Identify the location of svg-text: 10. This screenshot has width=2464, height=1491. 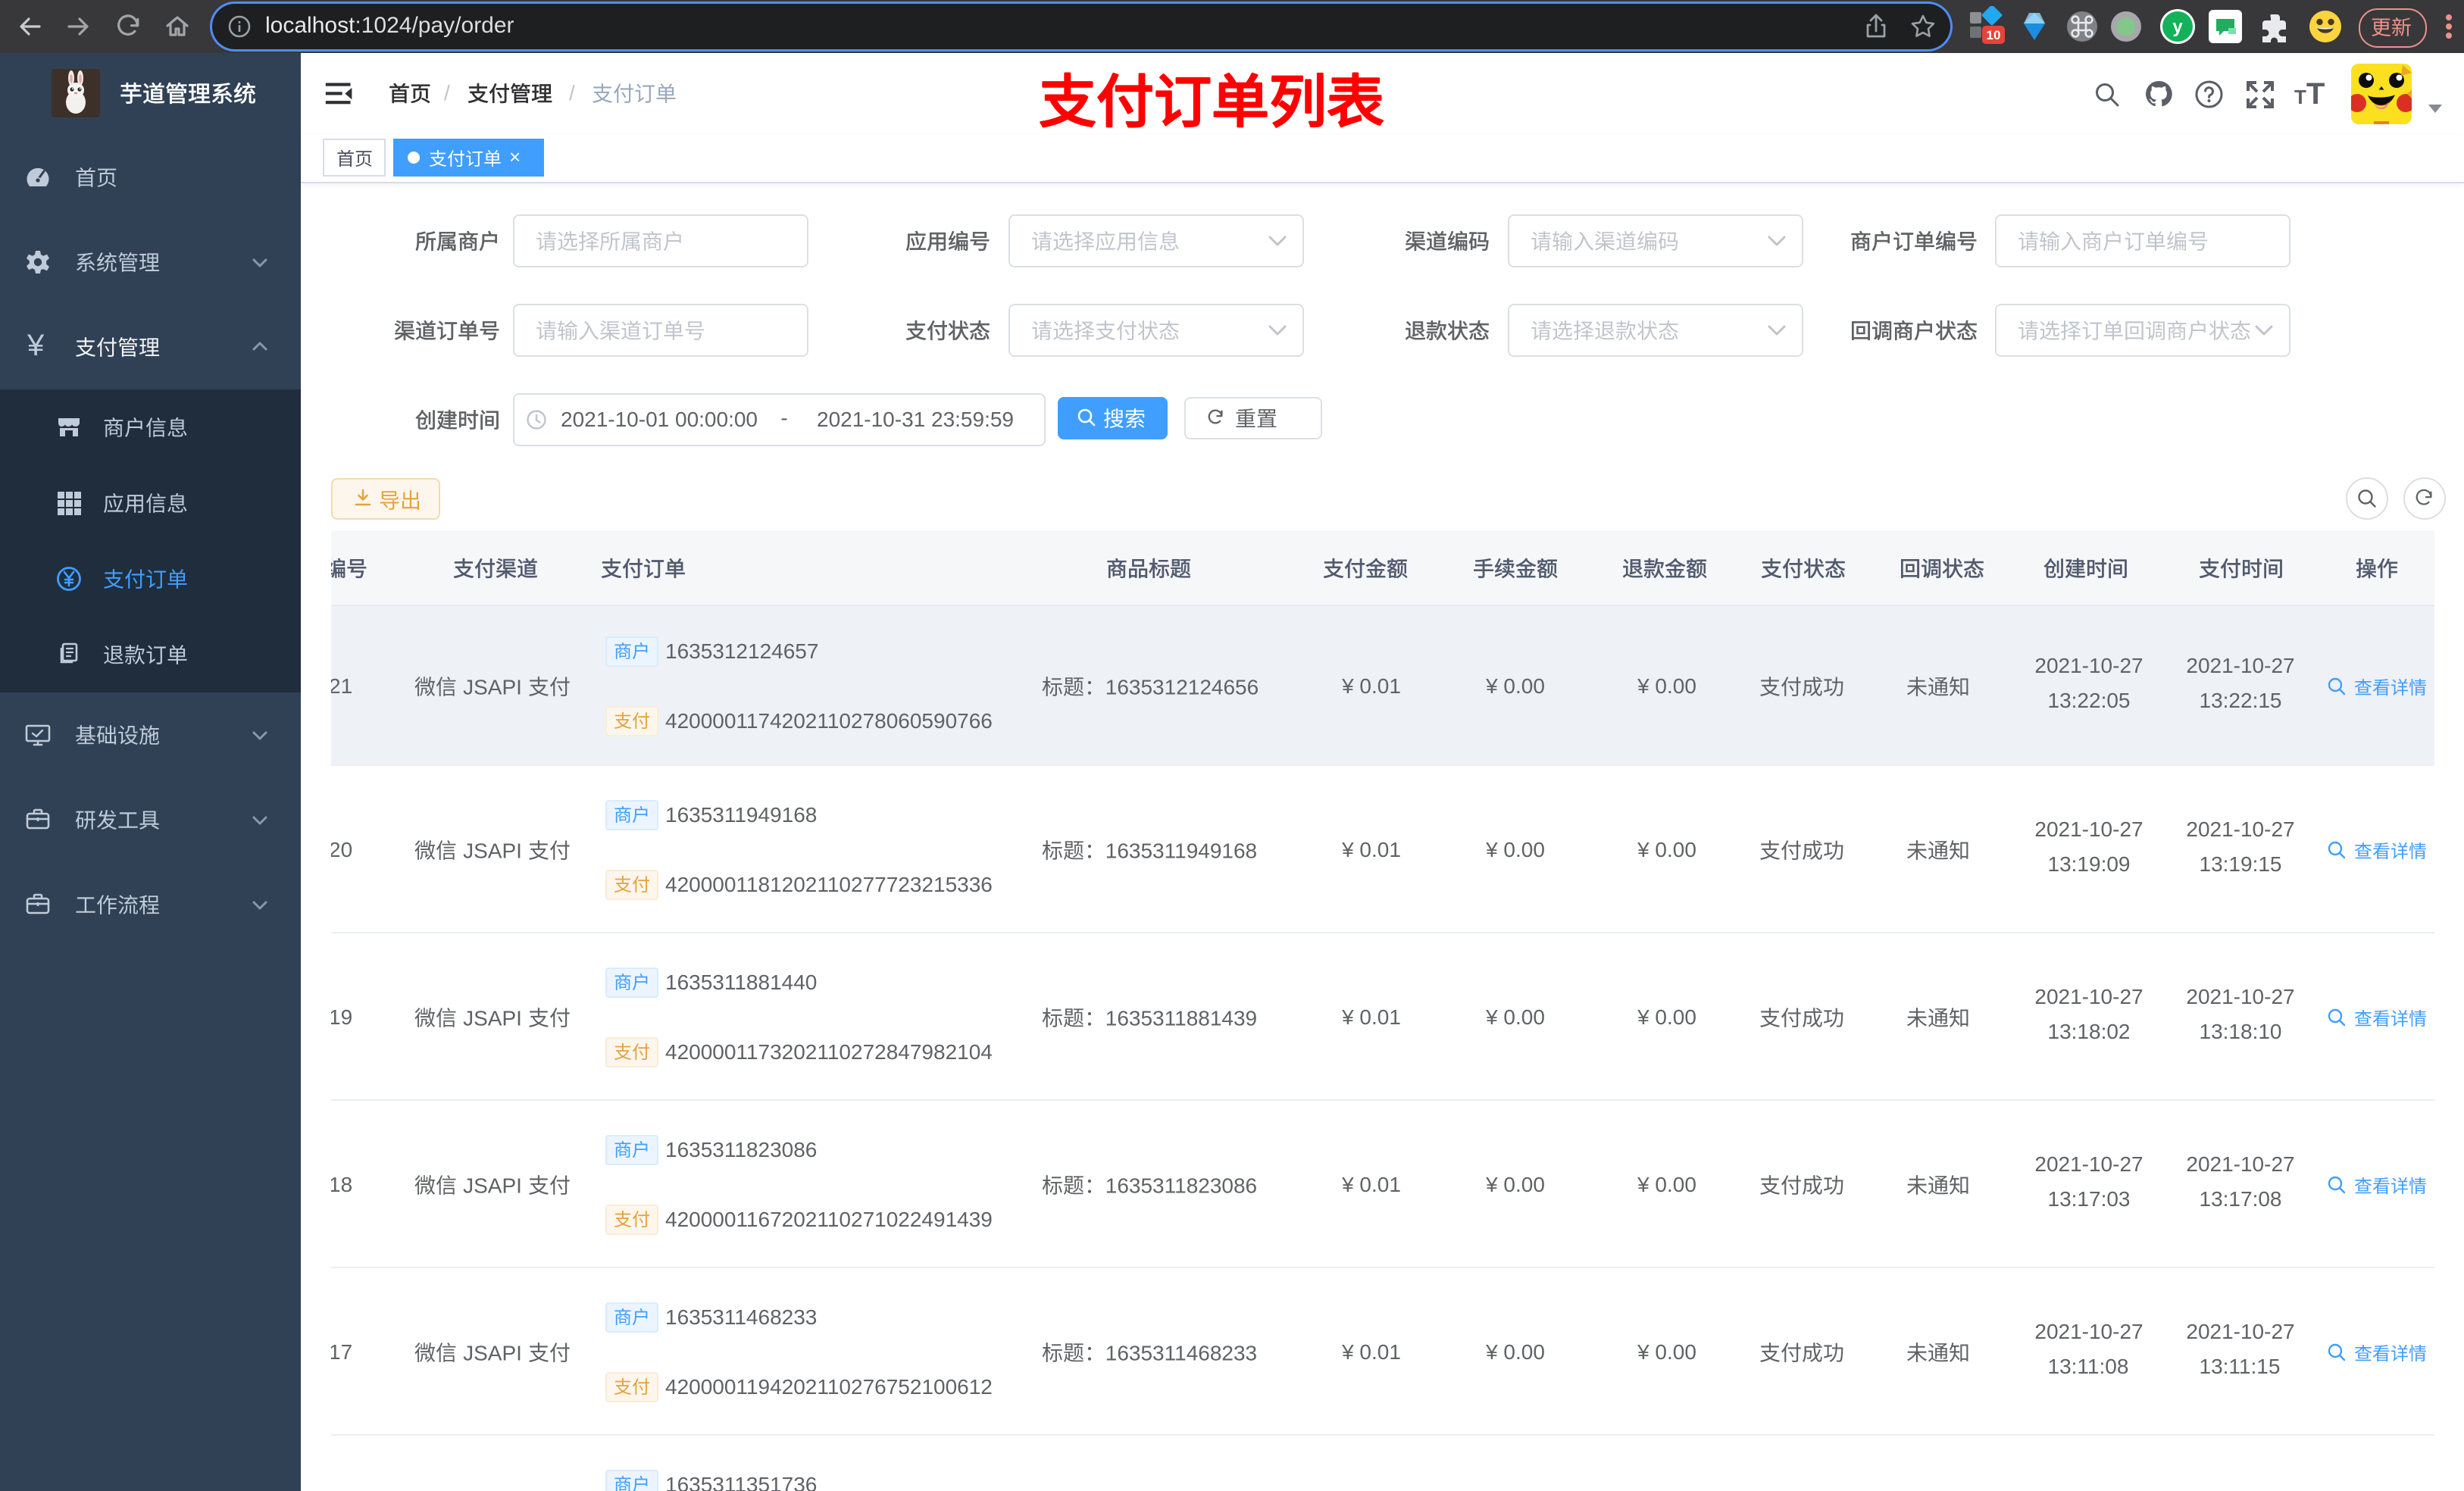
(1994, 35).